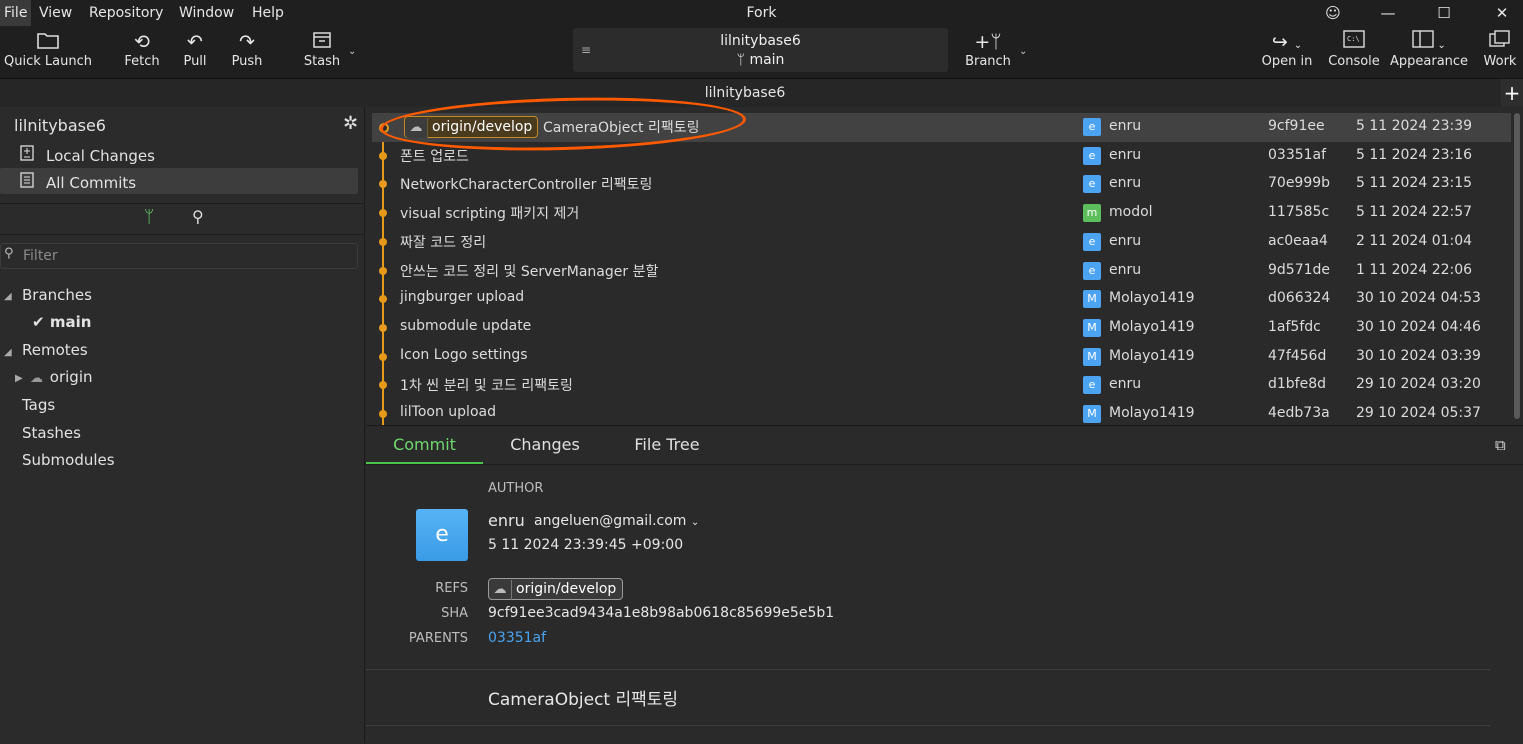 The width and height of the screenshot is (1523, 744). What do you see at coordinates (195, 53) in the screenshot?
I see `pull-button: ↶ Pull` at bounding box center [195, 53].